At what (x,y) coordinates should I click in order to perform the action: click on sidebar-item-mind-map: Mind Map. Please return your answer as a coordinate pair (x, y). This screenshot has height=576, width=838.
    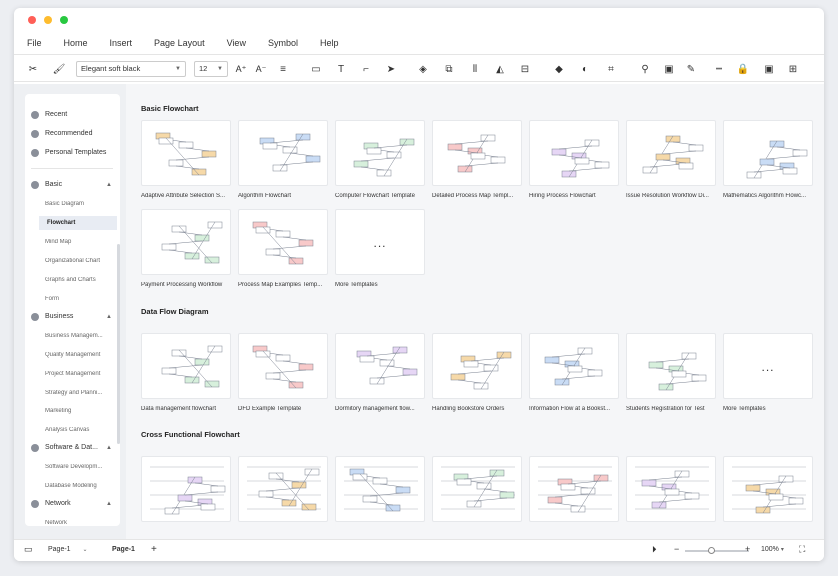
    Looking at the image, I should click on (80, 242).